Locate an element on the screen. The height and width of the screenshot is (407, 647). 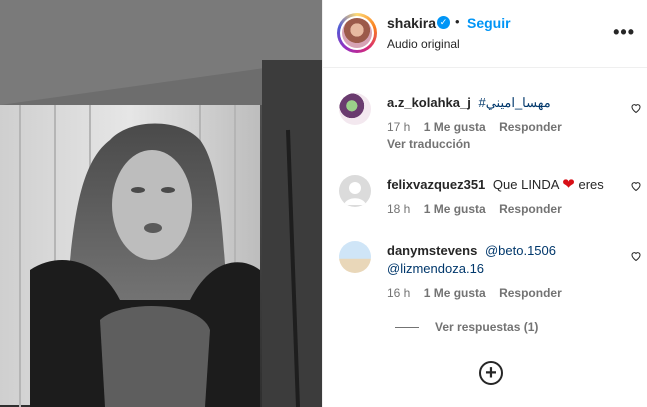
comment-meta: 17 h 1 Me gusta Responder is located at coordinates (479, 127).